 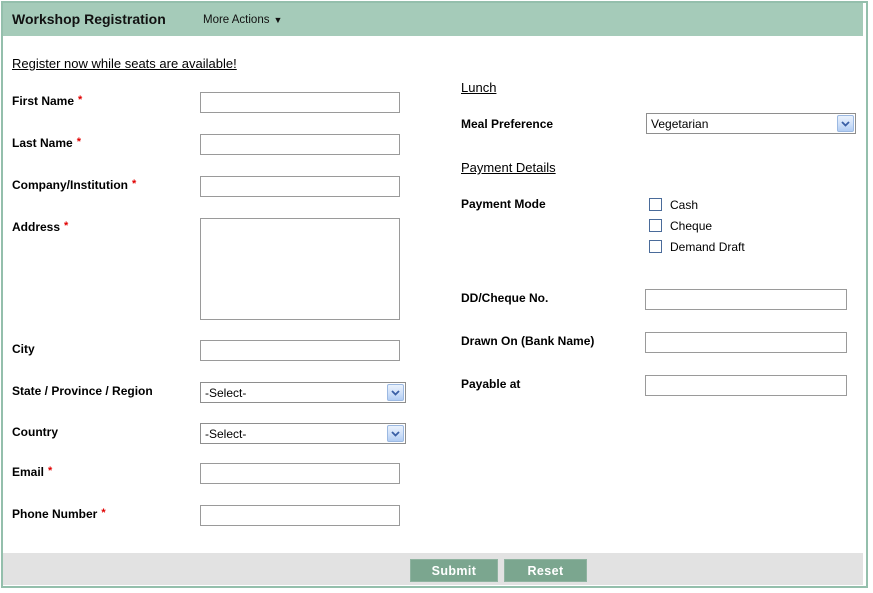 What do you see at coordinates (433, 19) in the screenshot?
I see `header-bar: Workshop Registration More Actions ▼` at bounding box center [433, 19].